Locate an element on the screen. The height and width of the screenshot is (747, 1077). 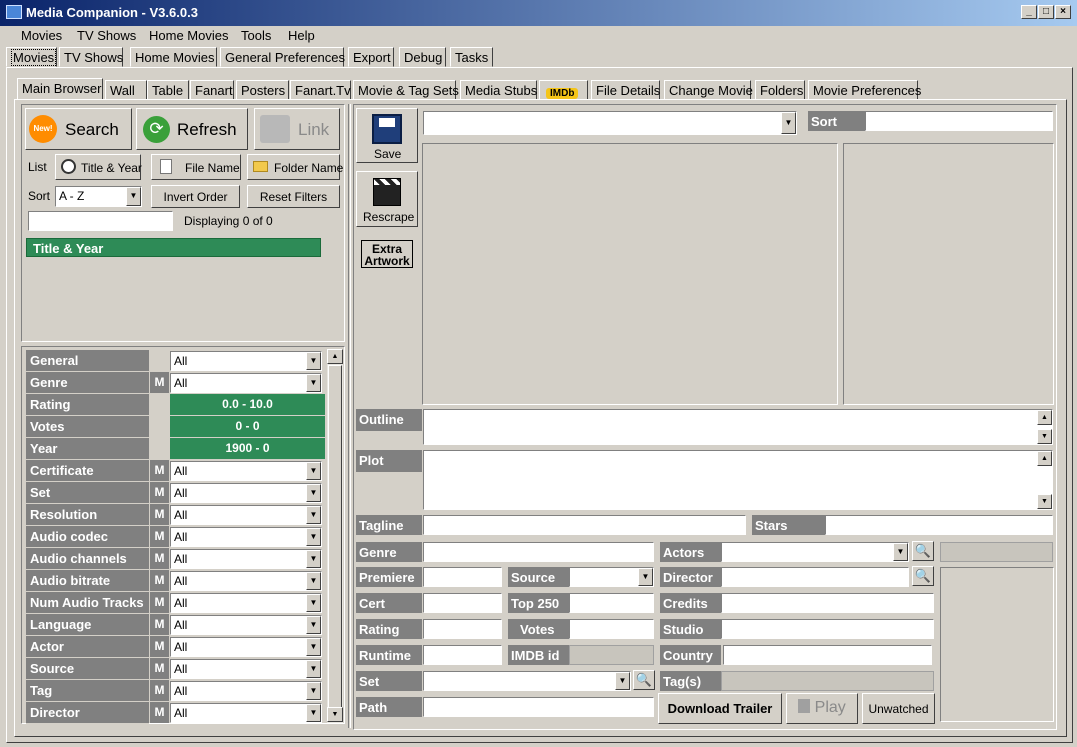
tab-home-movies: Home Movies is located at coordinates (173, 57).